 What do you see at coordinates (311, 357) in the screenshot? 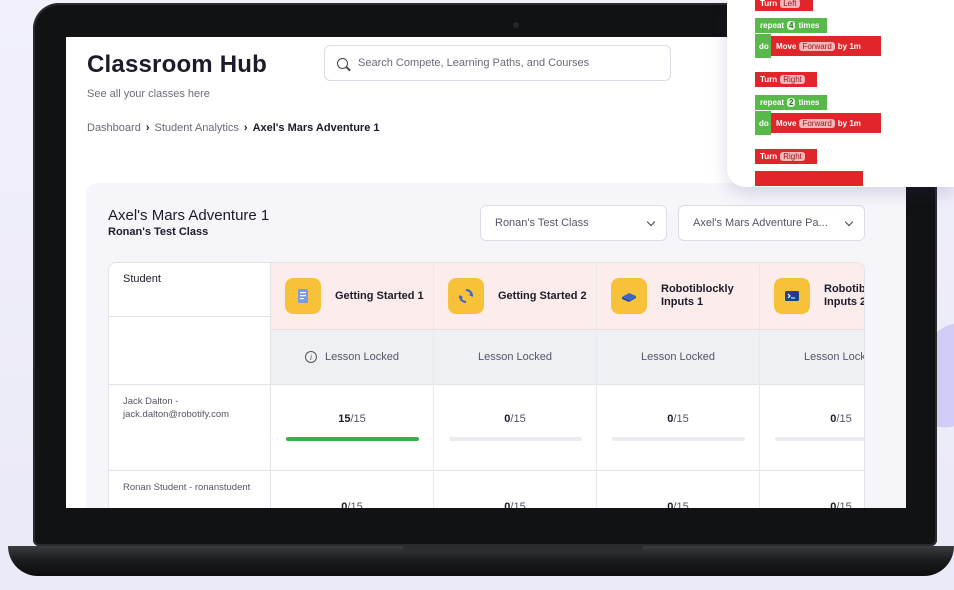
I see `info-icon: i` at bounding box center [311, 357].